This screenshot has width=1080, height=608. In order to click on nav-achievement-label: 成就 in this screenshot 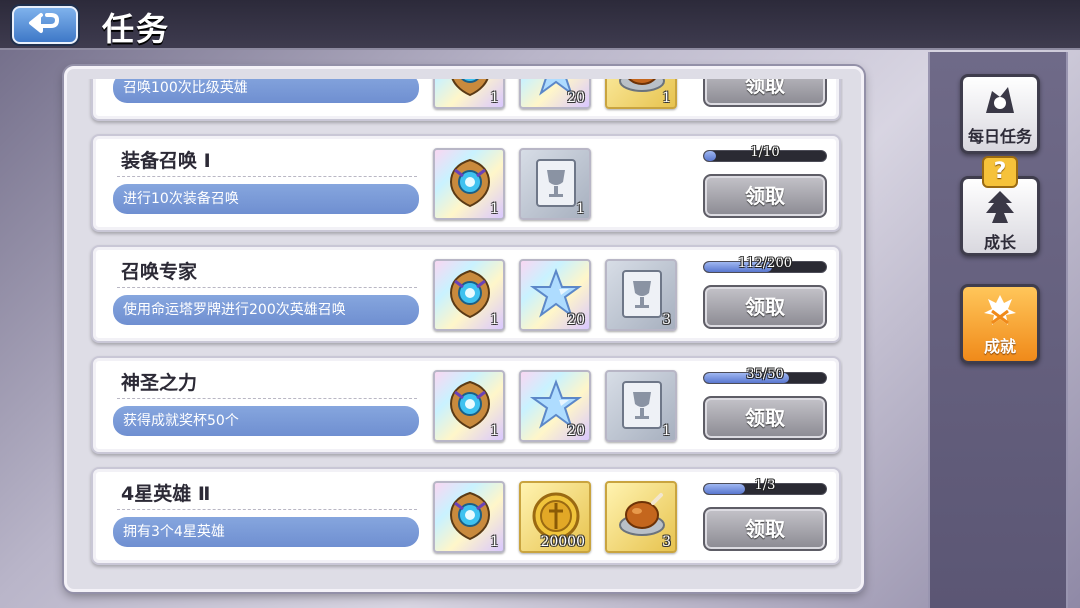, I will do `click(999, 346)`.